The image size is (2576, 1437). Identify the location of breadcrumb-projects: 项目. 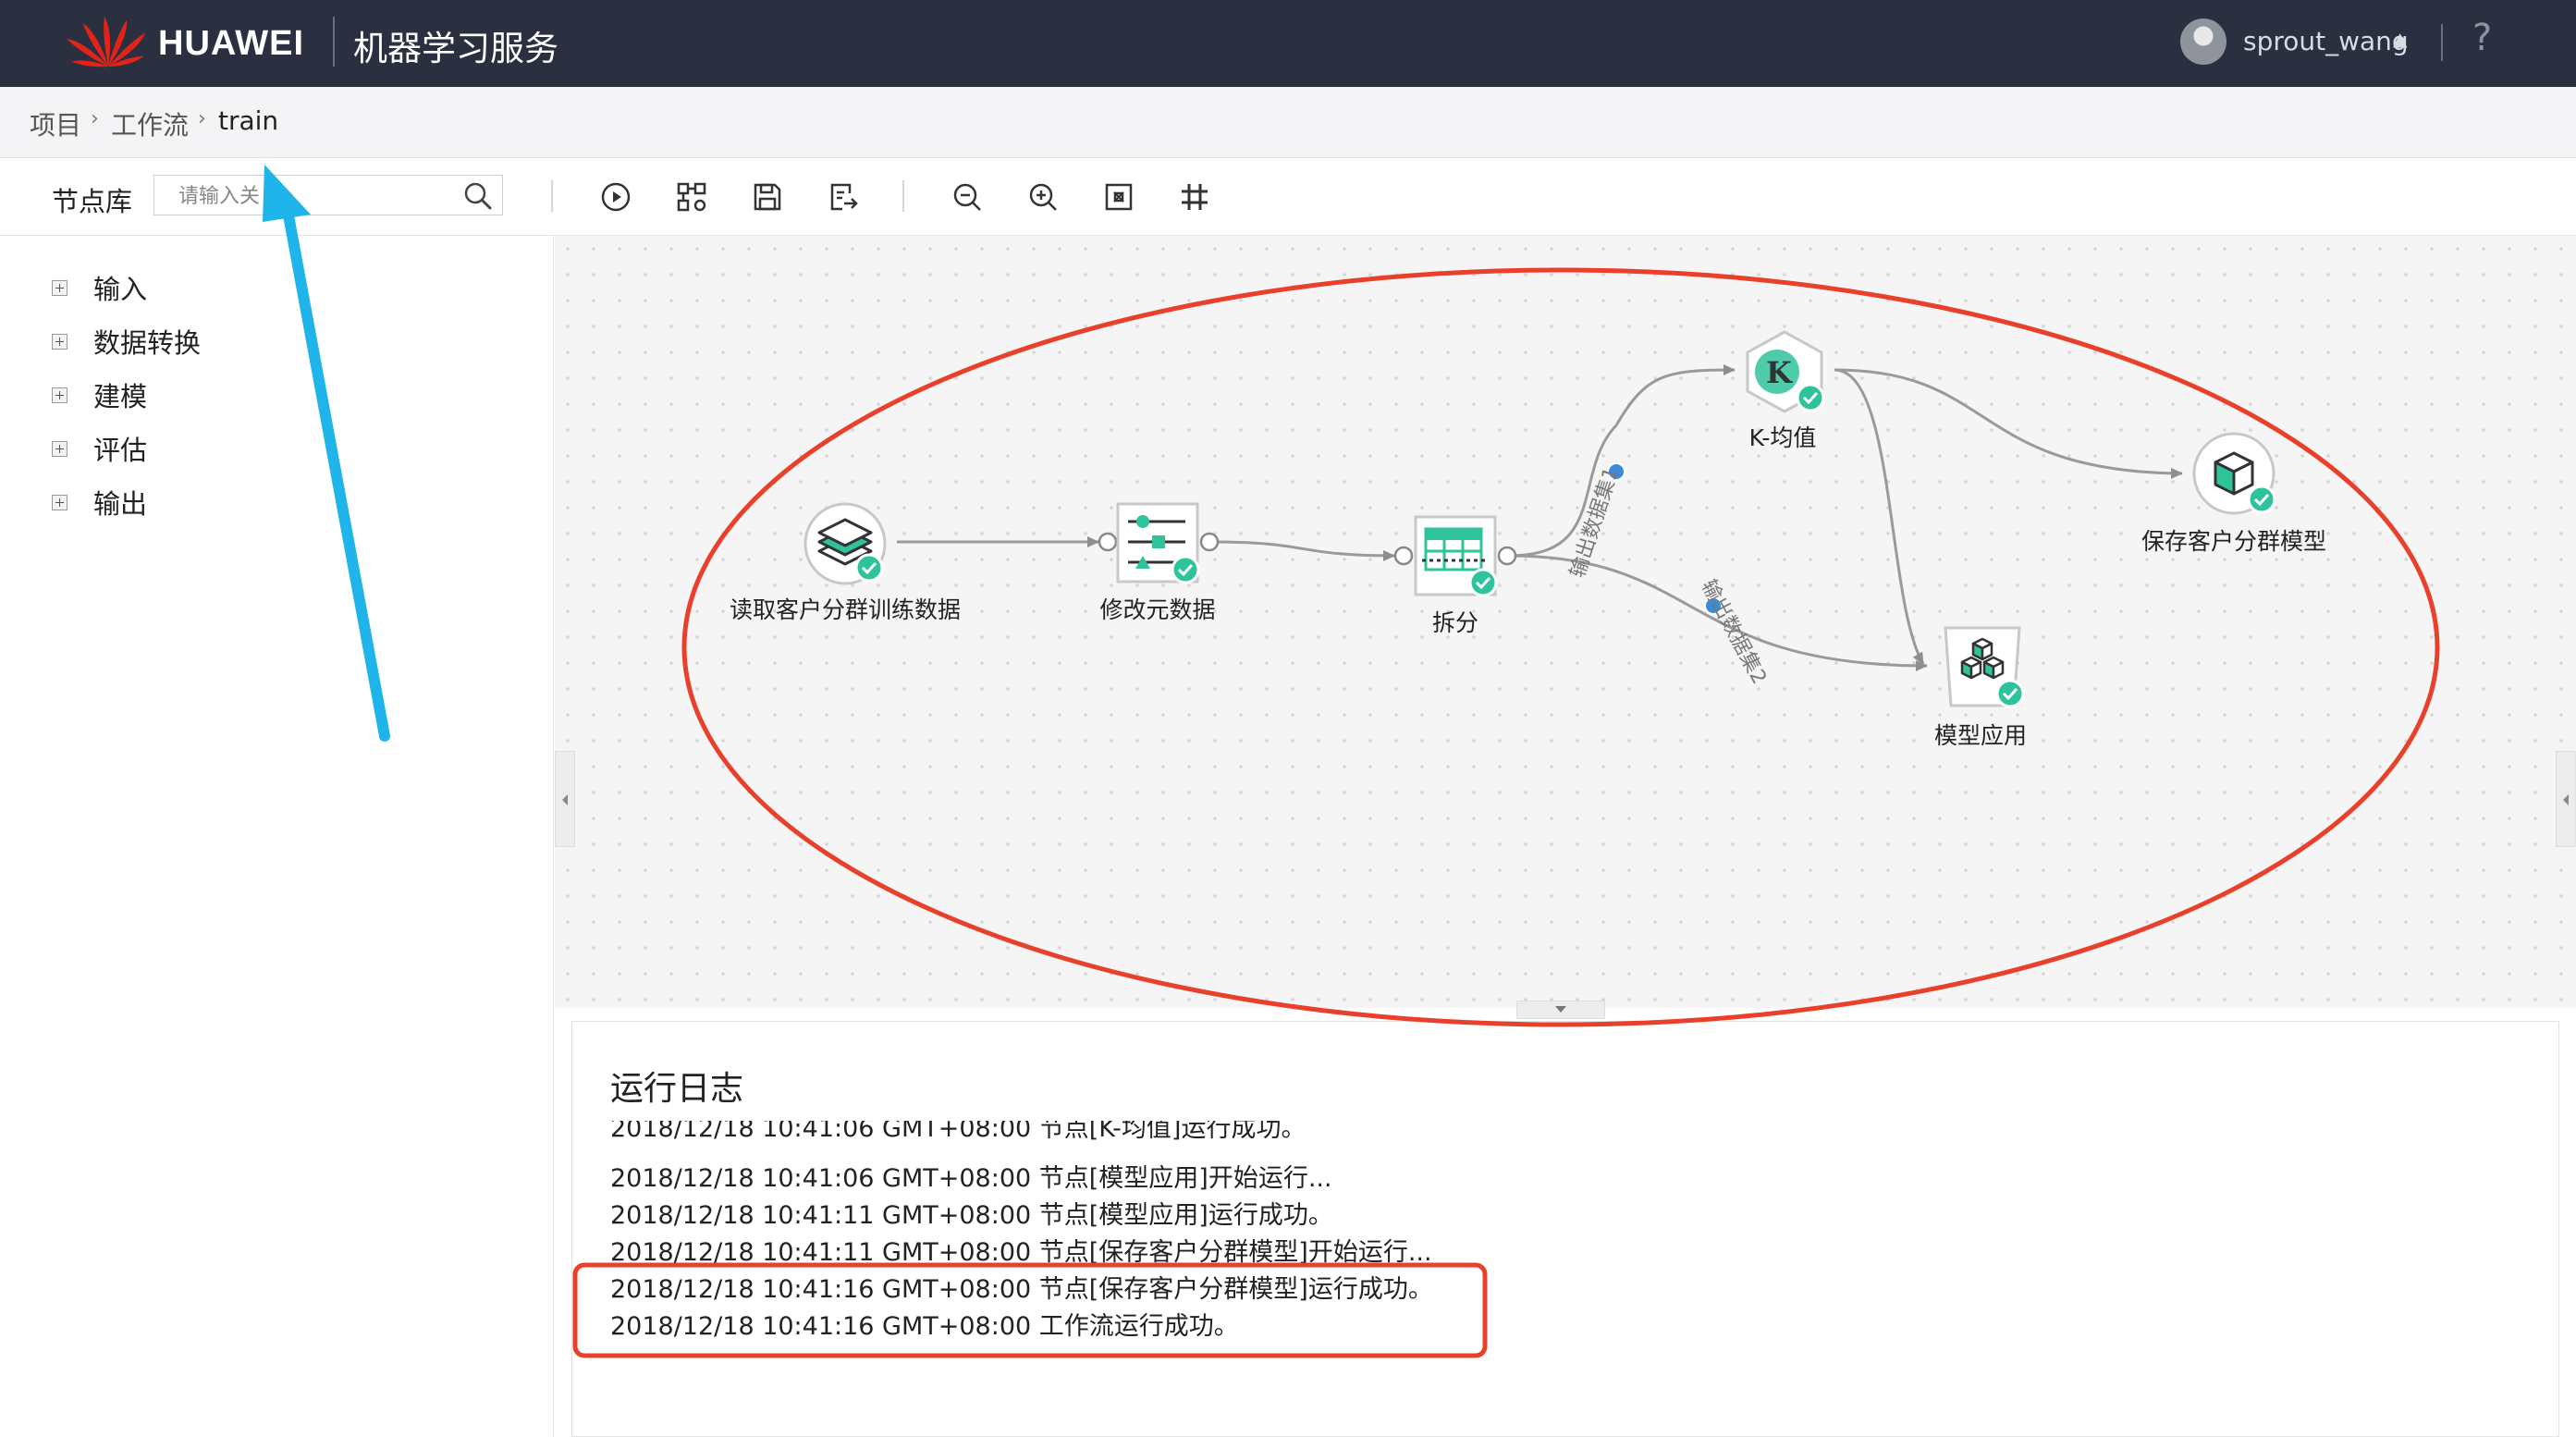
(55, 123).